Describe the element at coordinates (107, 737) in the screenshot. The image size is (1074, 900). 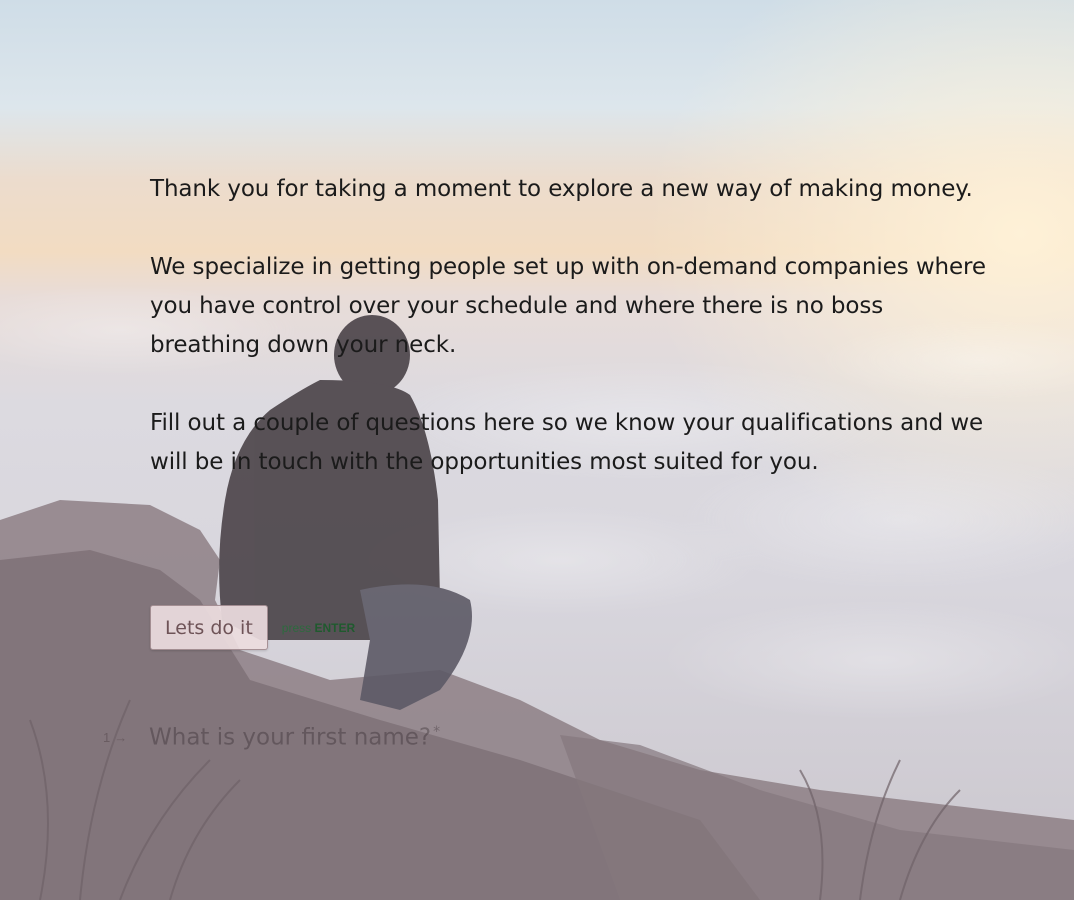
I see `question-number-value: 1` at that location.